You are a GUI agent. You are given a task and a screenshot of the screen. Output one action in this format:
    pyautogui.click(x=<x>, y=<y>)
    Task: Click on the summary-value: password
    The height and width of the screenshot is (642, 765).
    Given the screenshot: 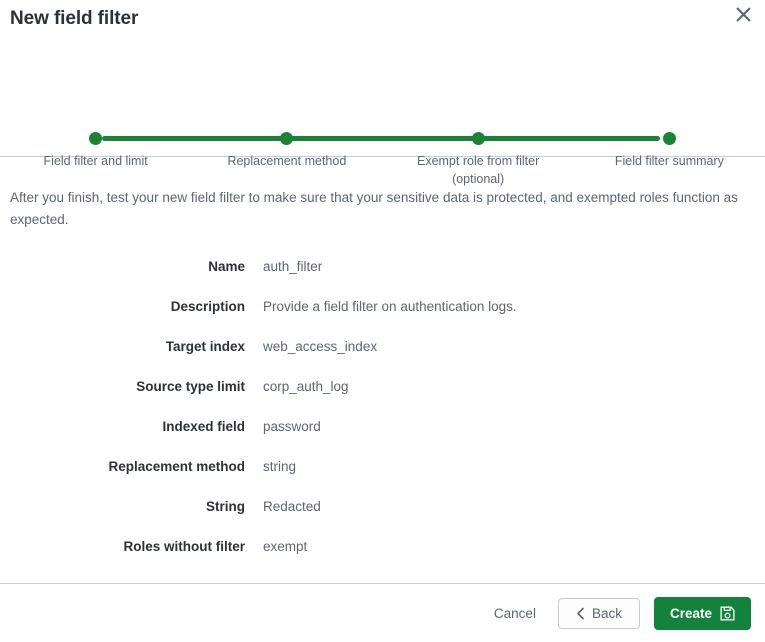 What is the action you would take?
    pyautogui.click(x=292, y=426)
    